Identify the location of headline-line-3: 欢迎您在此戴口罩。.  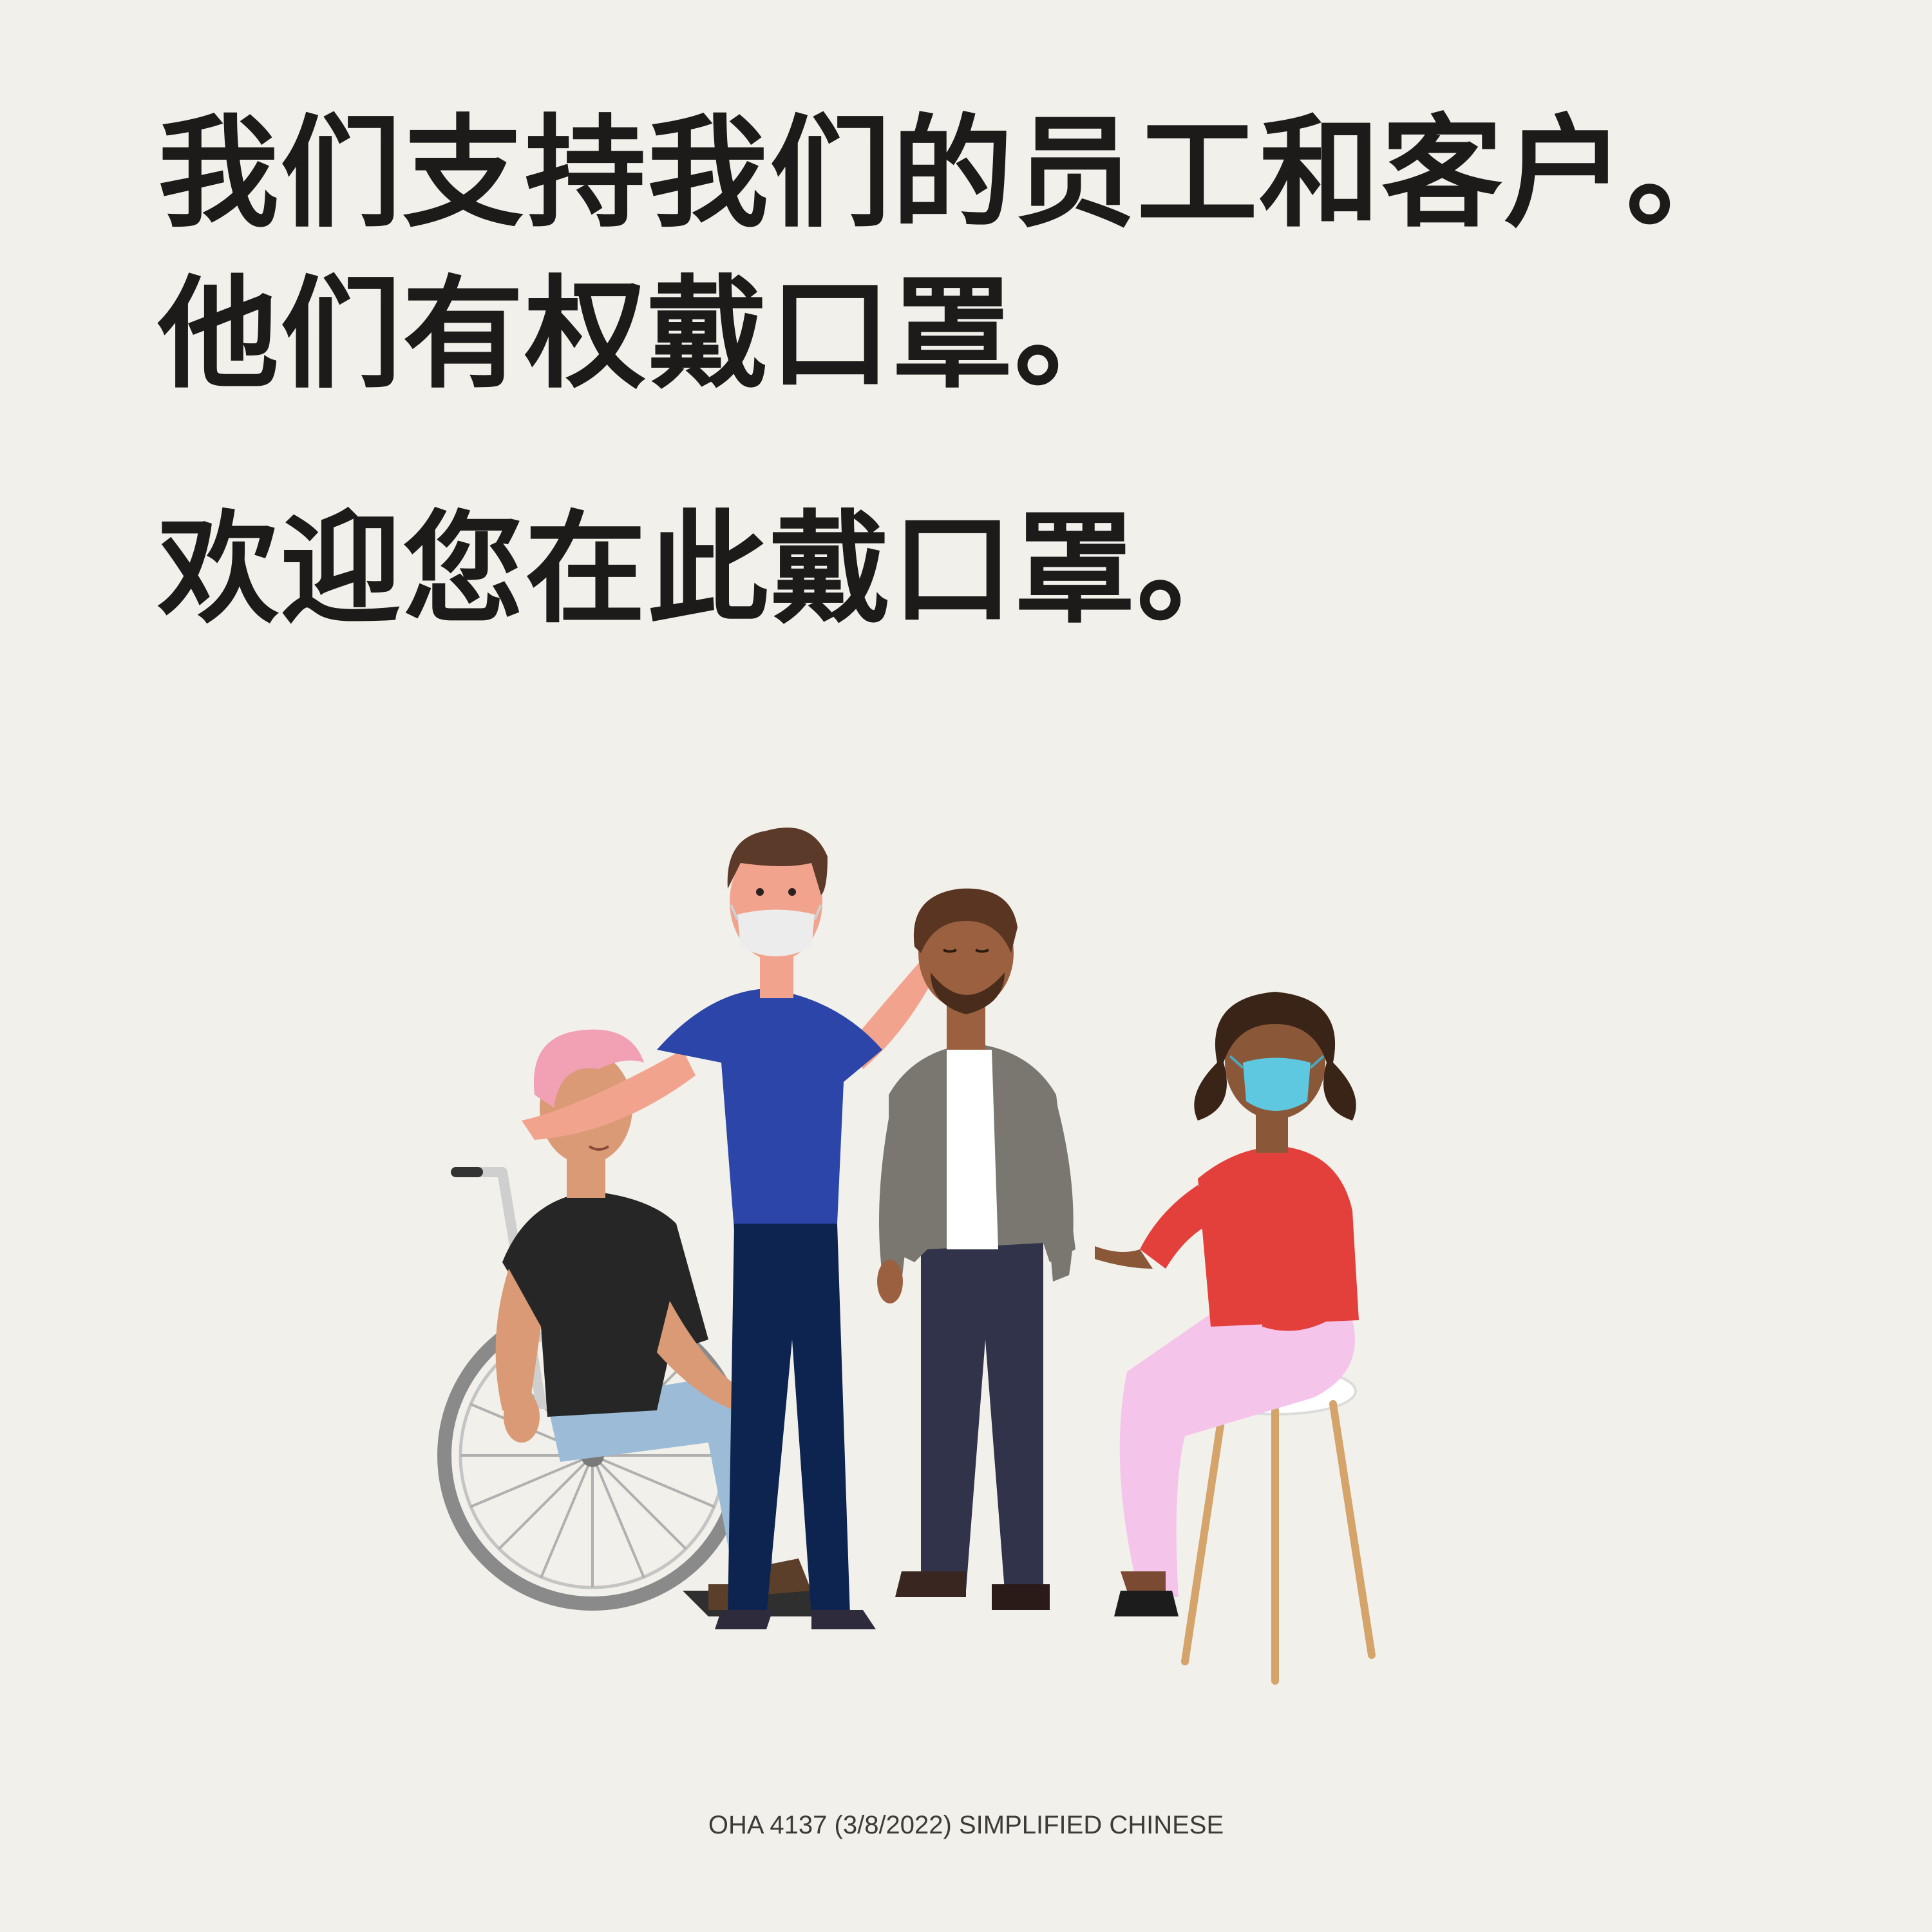
(709, 569).